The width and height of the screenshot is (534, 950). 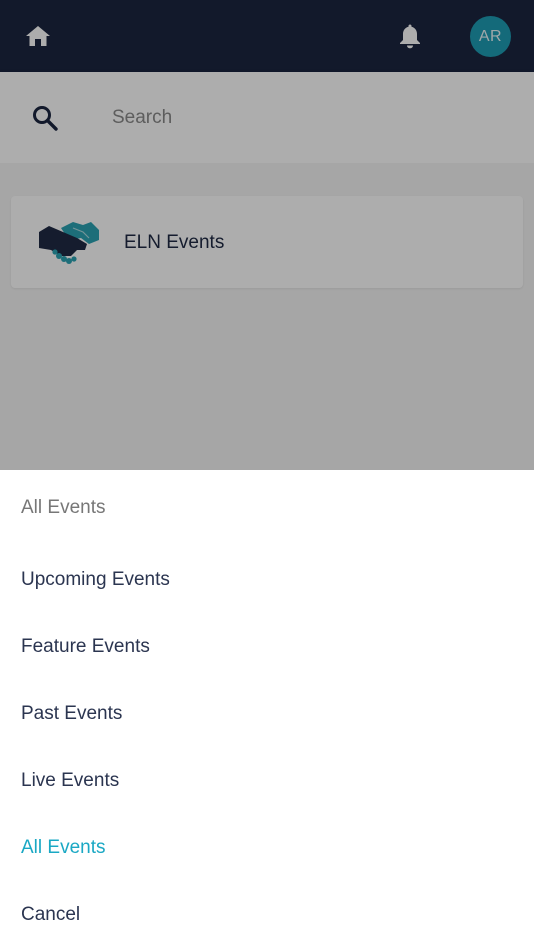 What do you see at coordinates (63, 848) in the screenshot?
I see `option-all-events: All Events` at bounding box center [63, 848].